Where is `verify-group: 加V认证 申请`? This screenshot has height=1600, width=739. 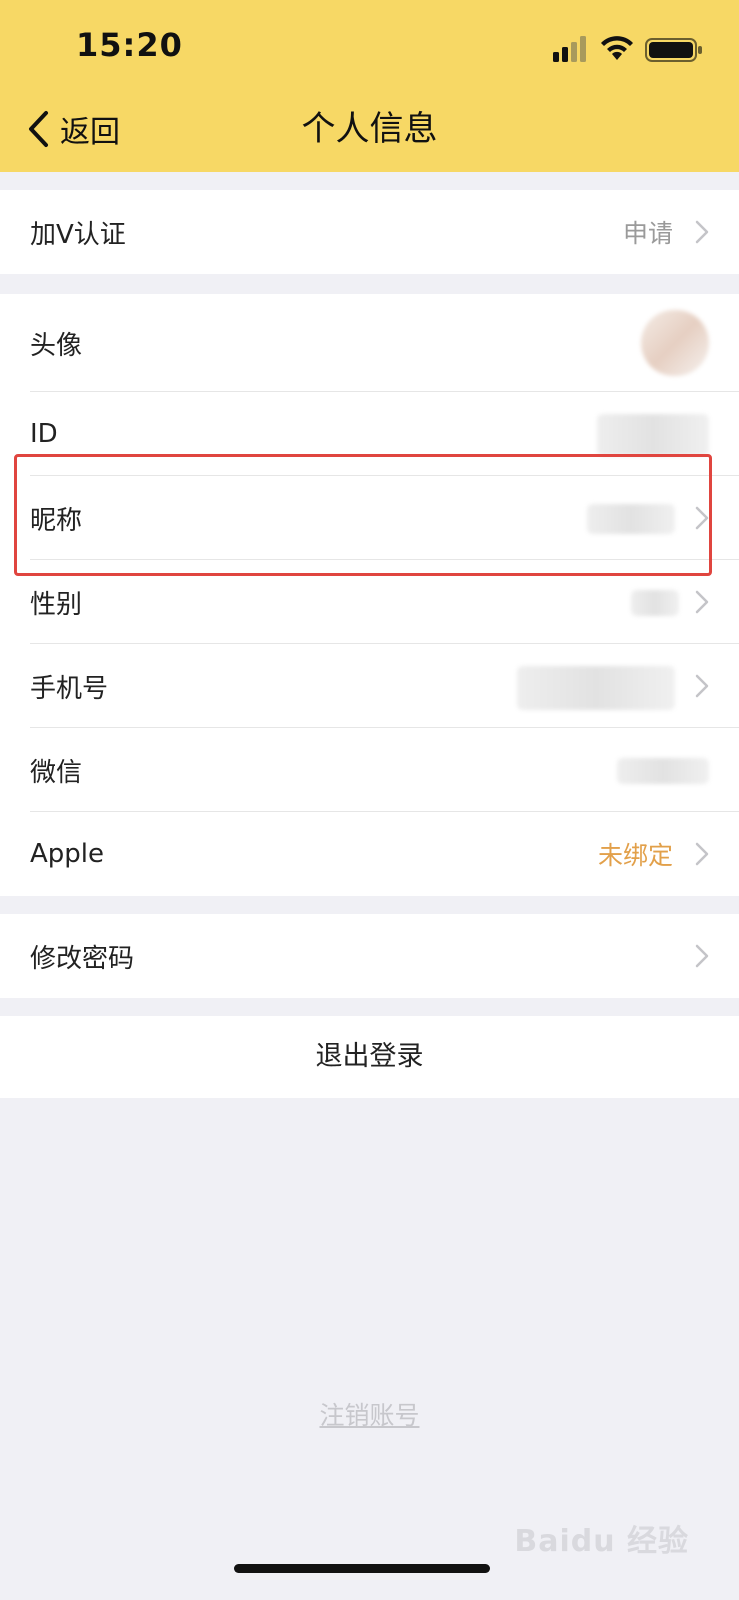 verify-group: 加V认证 申请 is located at coordinates (369, 232).